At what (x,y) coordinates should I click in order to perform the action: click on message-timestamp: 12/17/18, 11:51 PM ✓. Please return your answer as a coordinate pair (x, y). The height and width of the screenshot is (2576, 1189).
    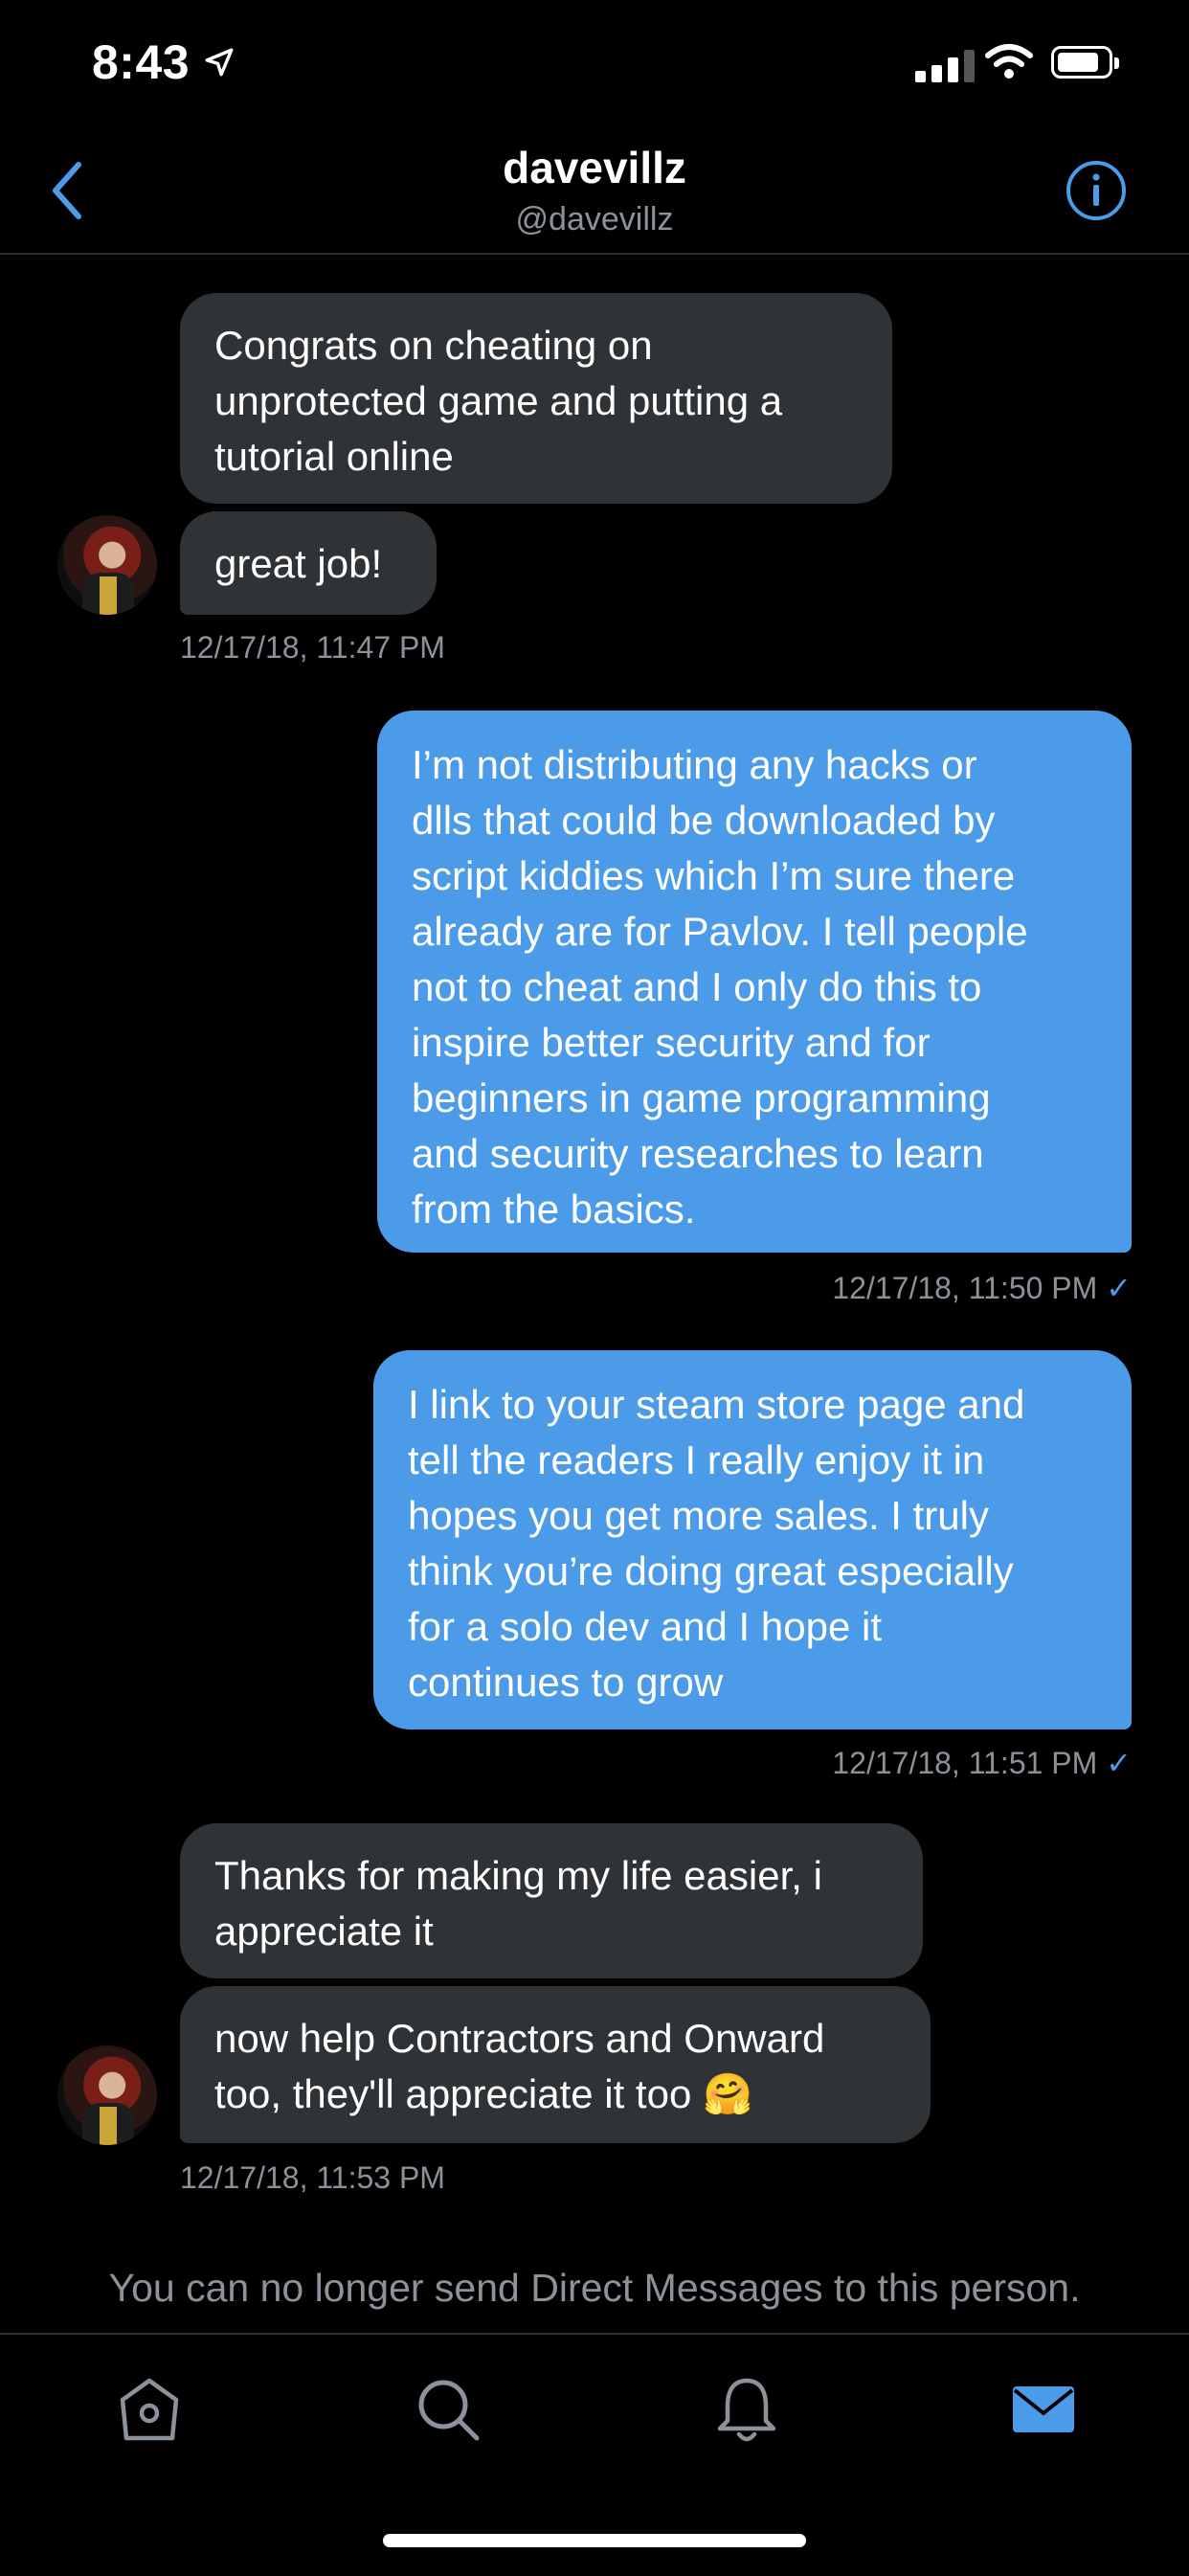
    Looking at the image, I should click on (982, 1763).